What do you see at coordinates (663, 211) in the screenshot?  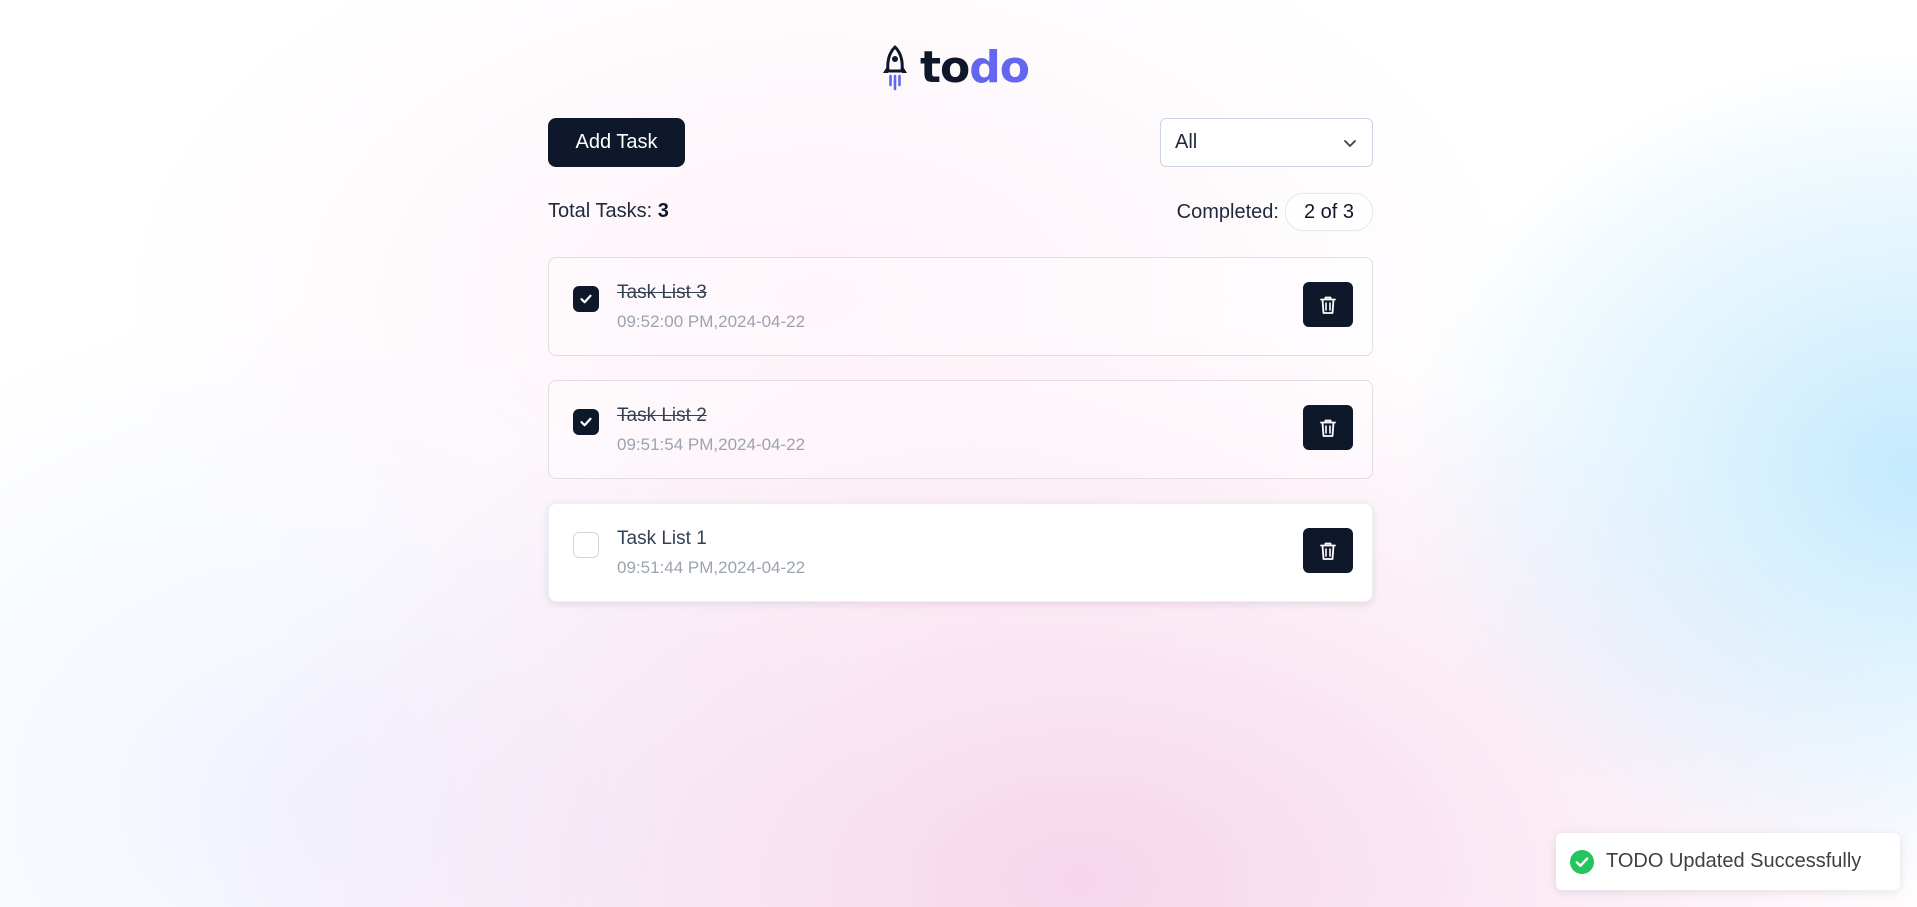 I see `total-tasks-count: 3` at bounding box center [663, 211].